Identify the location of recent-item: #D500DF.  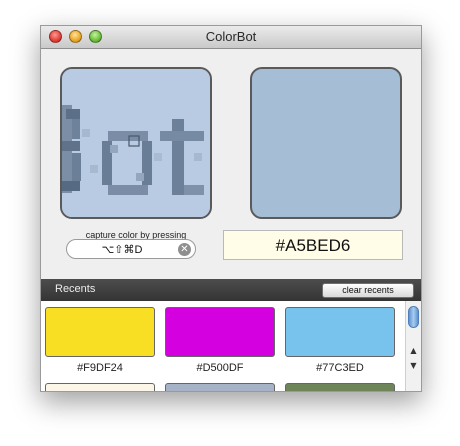
(220, 340).